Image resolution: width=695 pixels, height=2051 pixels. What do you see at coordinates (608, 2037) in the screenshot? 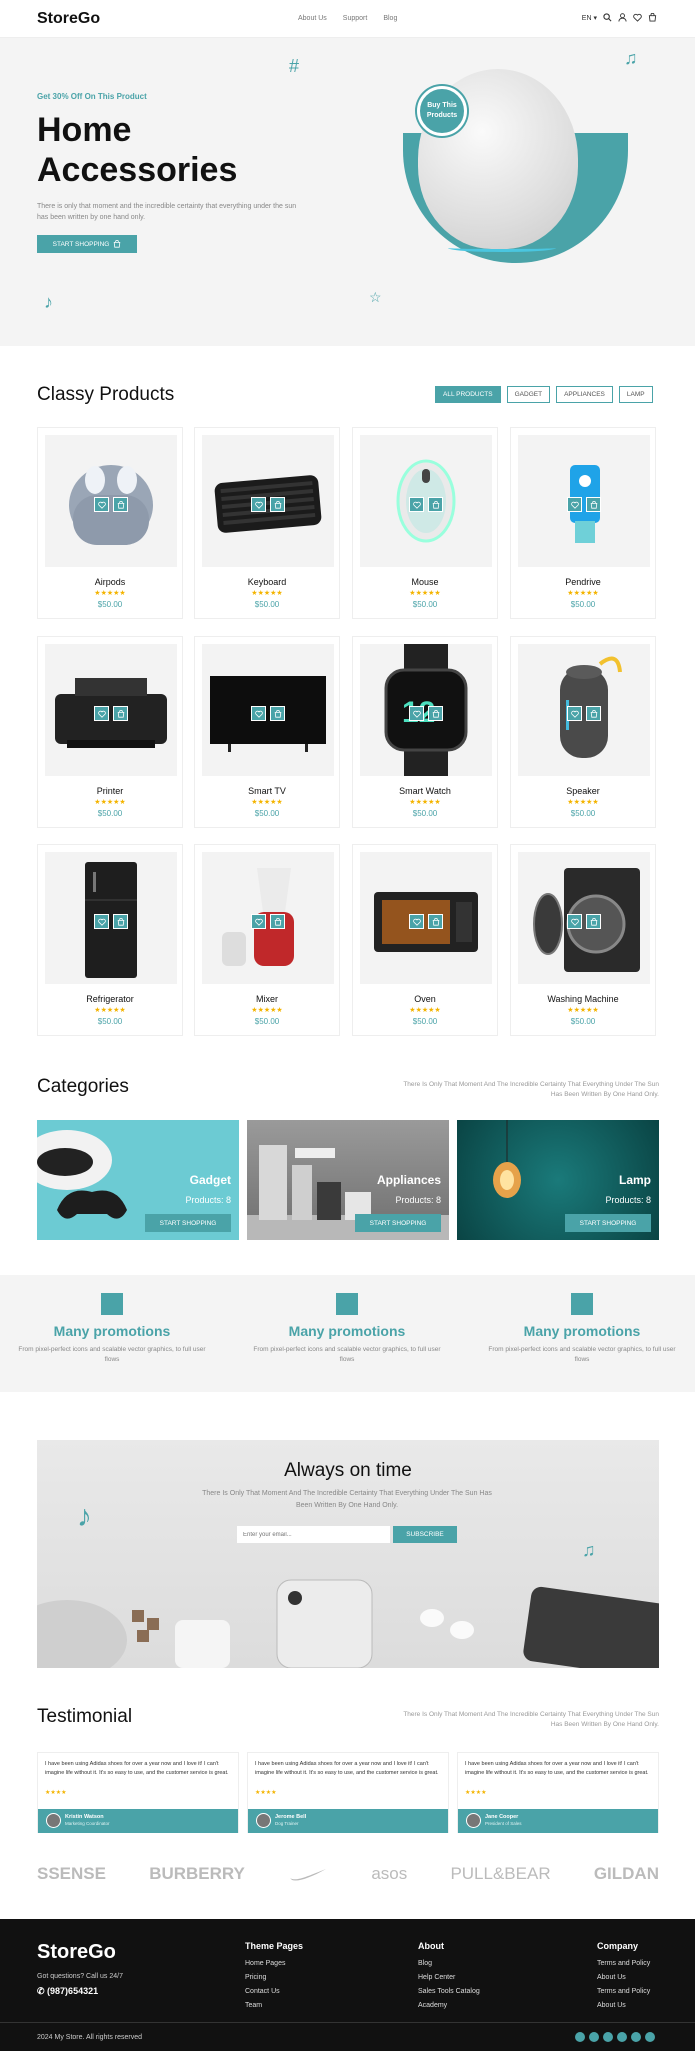
I see `instagram-icon` at bounding box center [608, 2037].